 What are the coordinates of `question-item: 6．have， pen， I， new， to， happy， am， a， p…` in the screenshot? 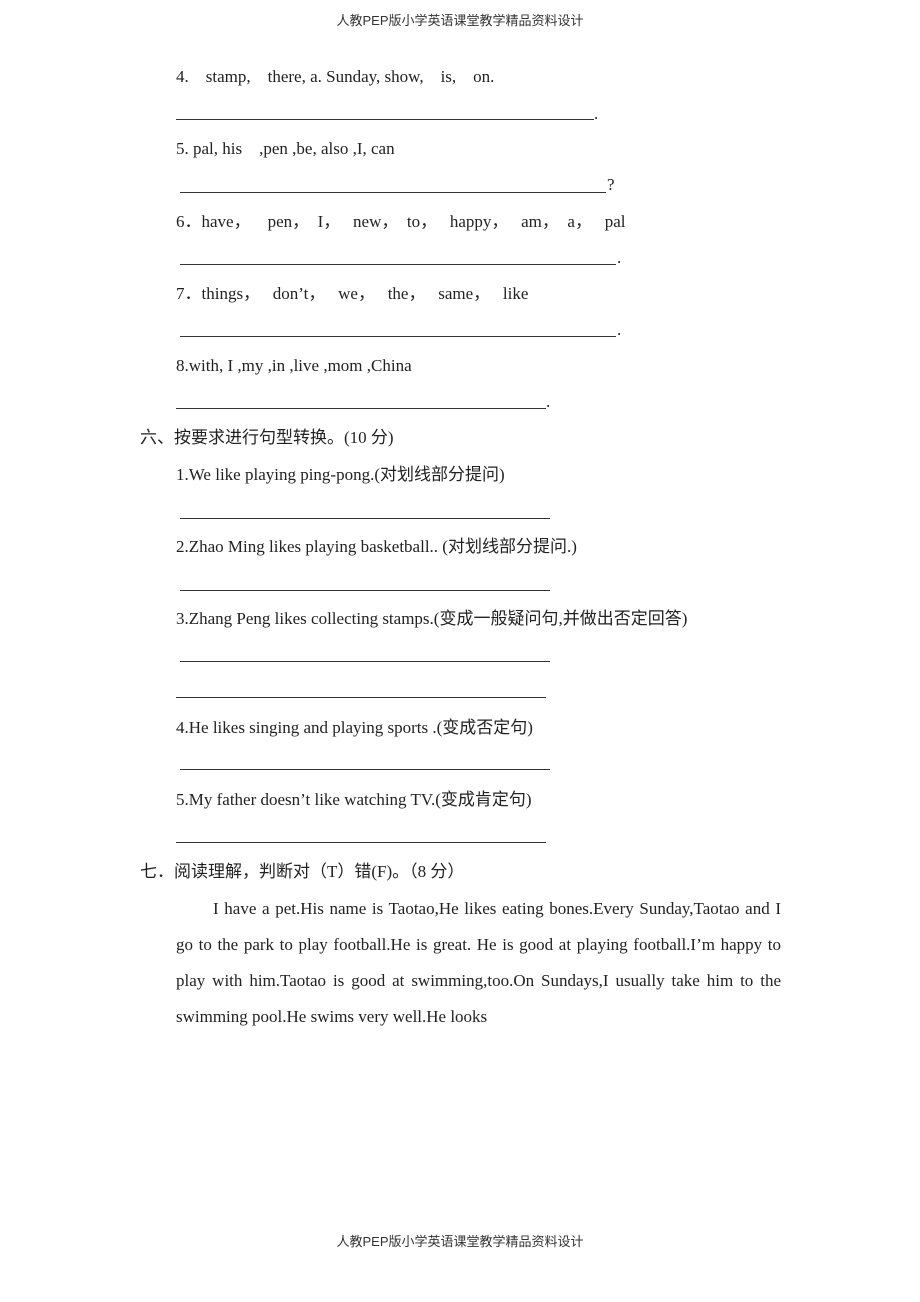 It's located at (401, 221).